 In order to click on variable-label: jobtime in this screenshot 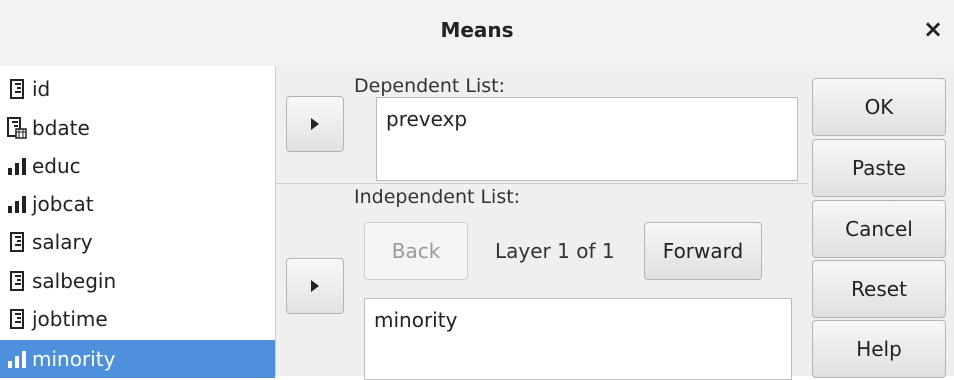, I will do `click(70, 319)`.